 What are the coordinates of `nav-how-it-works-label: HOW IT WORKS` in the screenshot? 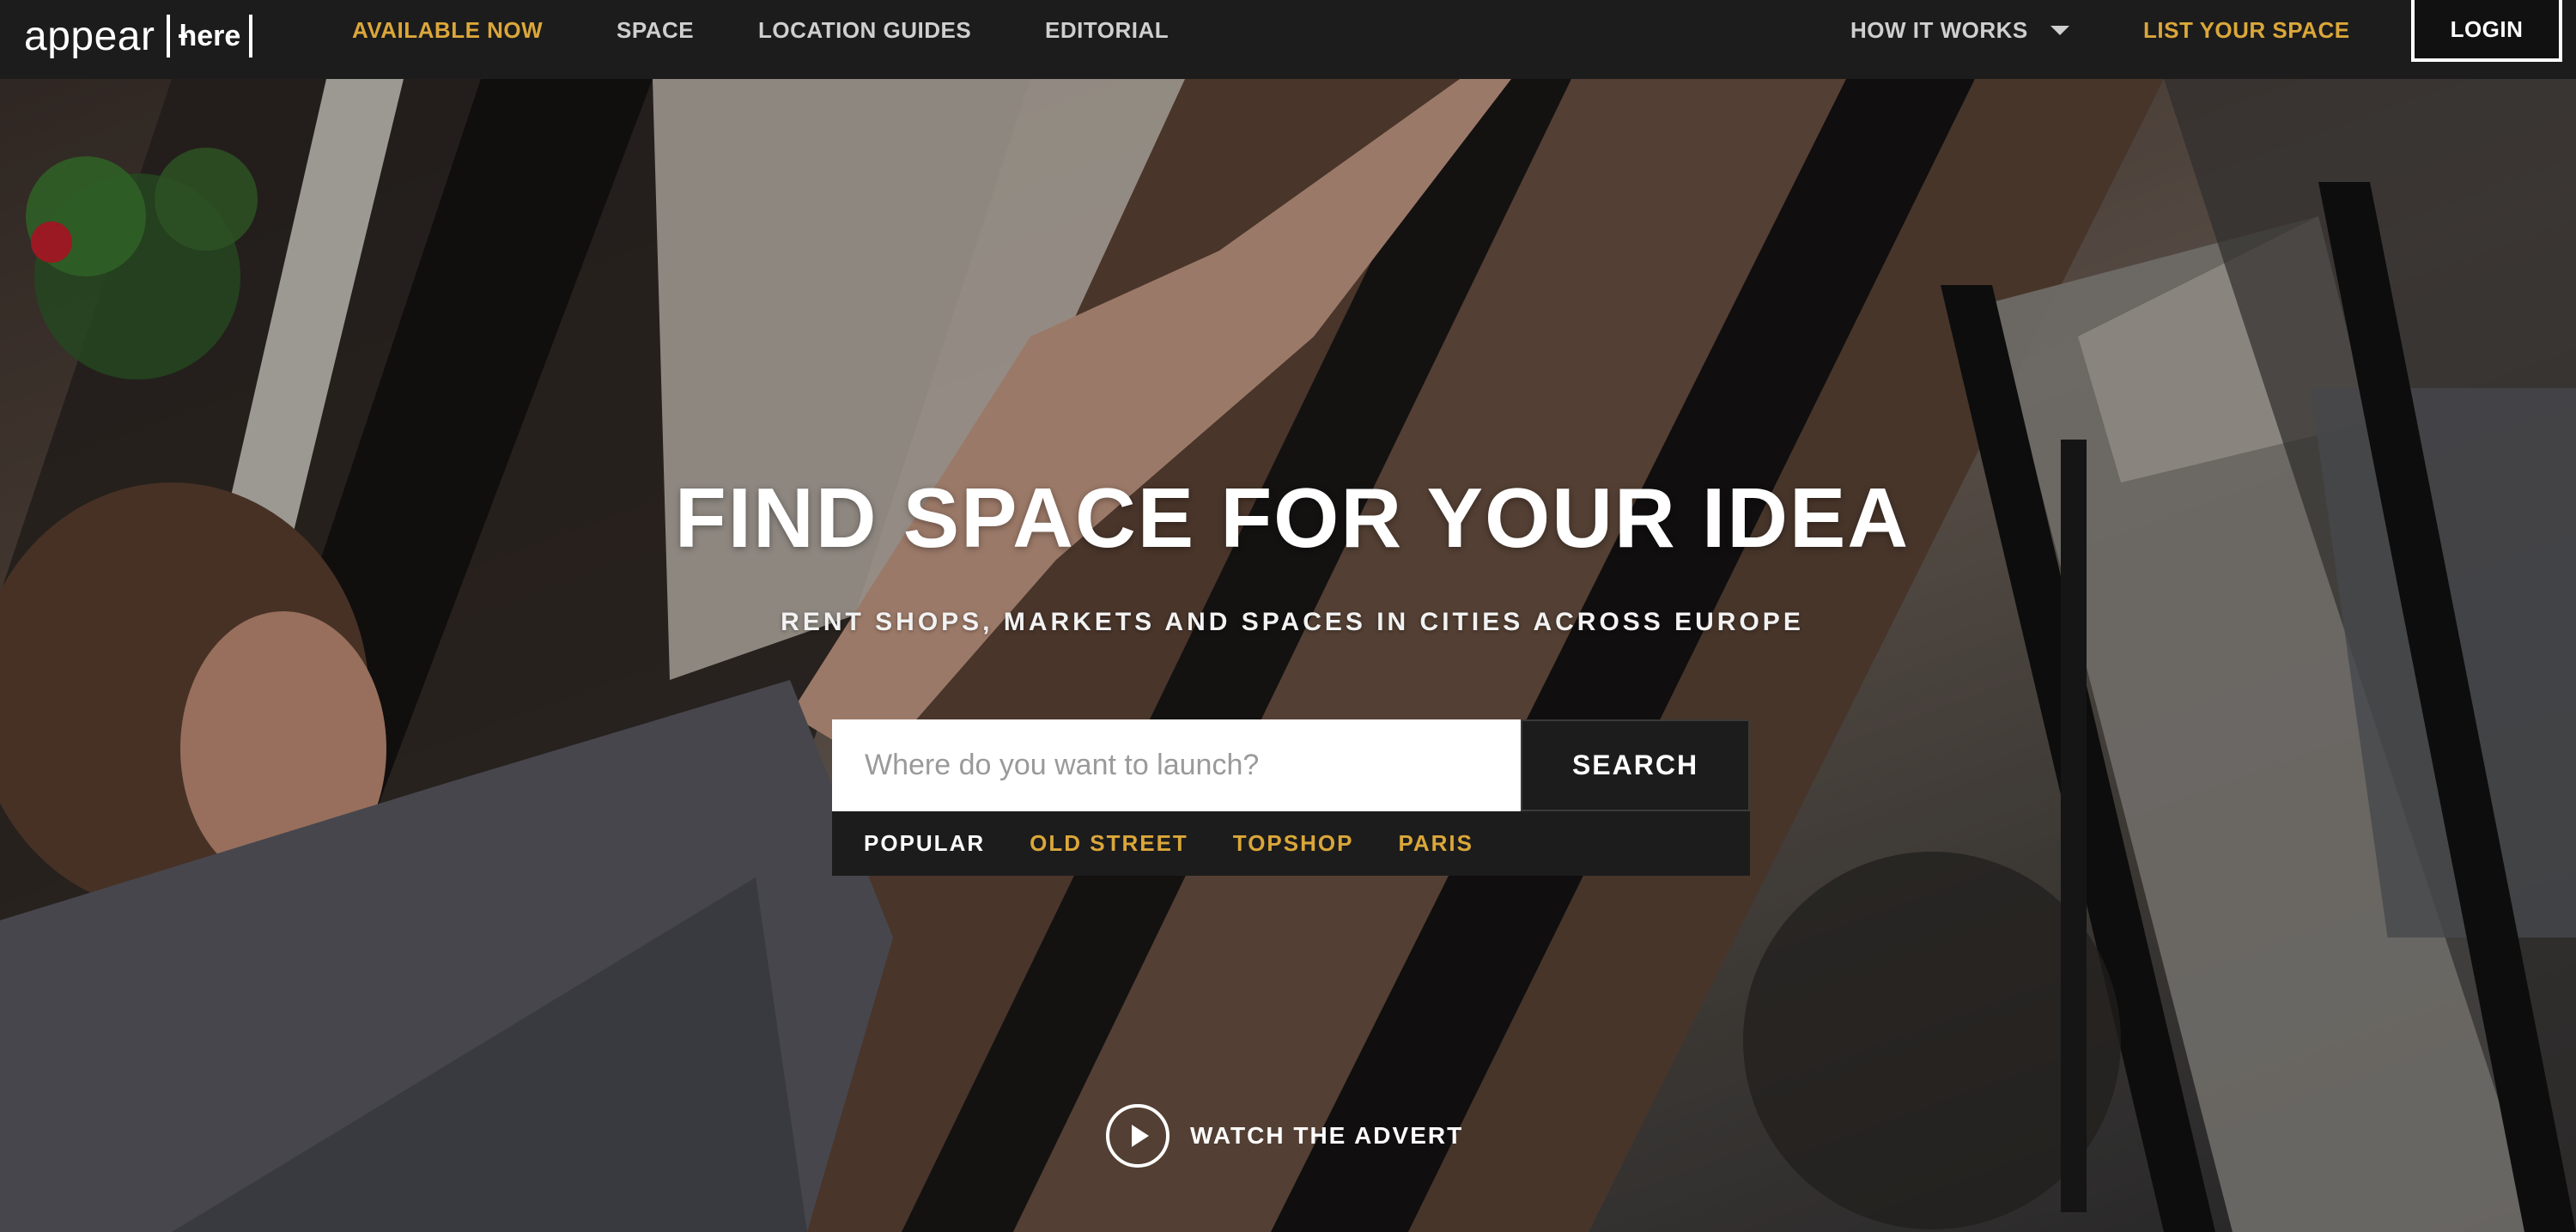 It's located at (1939, 29).